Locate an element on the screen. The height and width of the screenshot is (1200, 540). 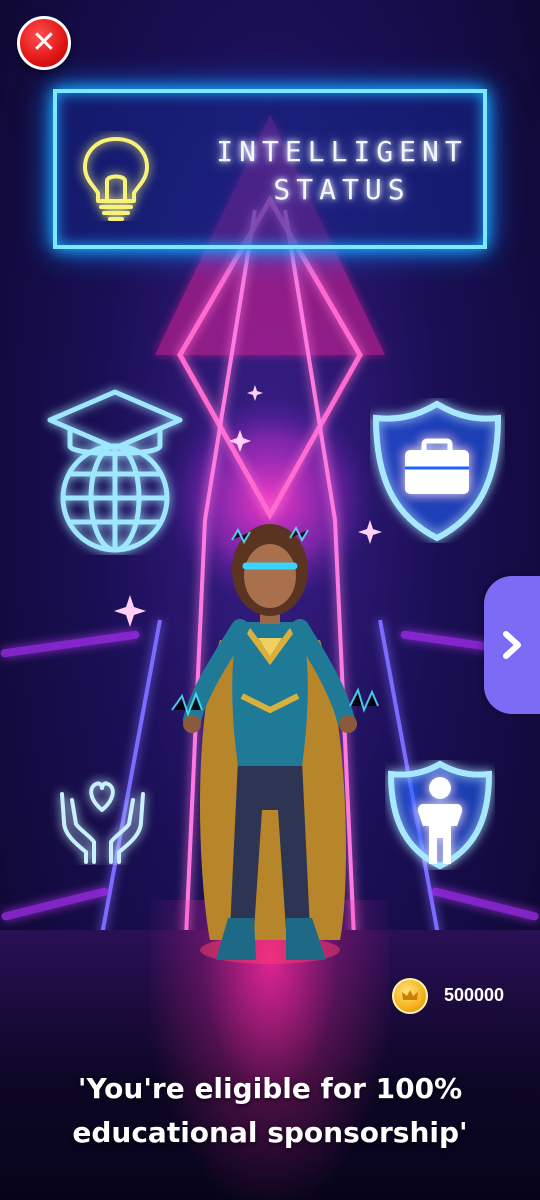
caring-hands-heart-icon is located at coordinates (102, 817).